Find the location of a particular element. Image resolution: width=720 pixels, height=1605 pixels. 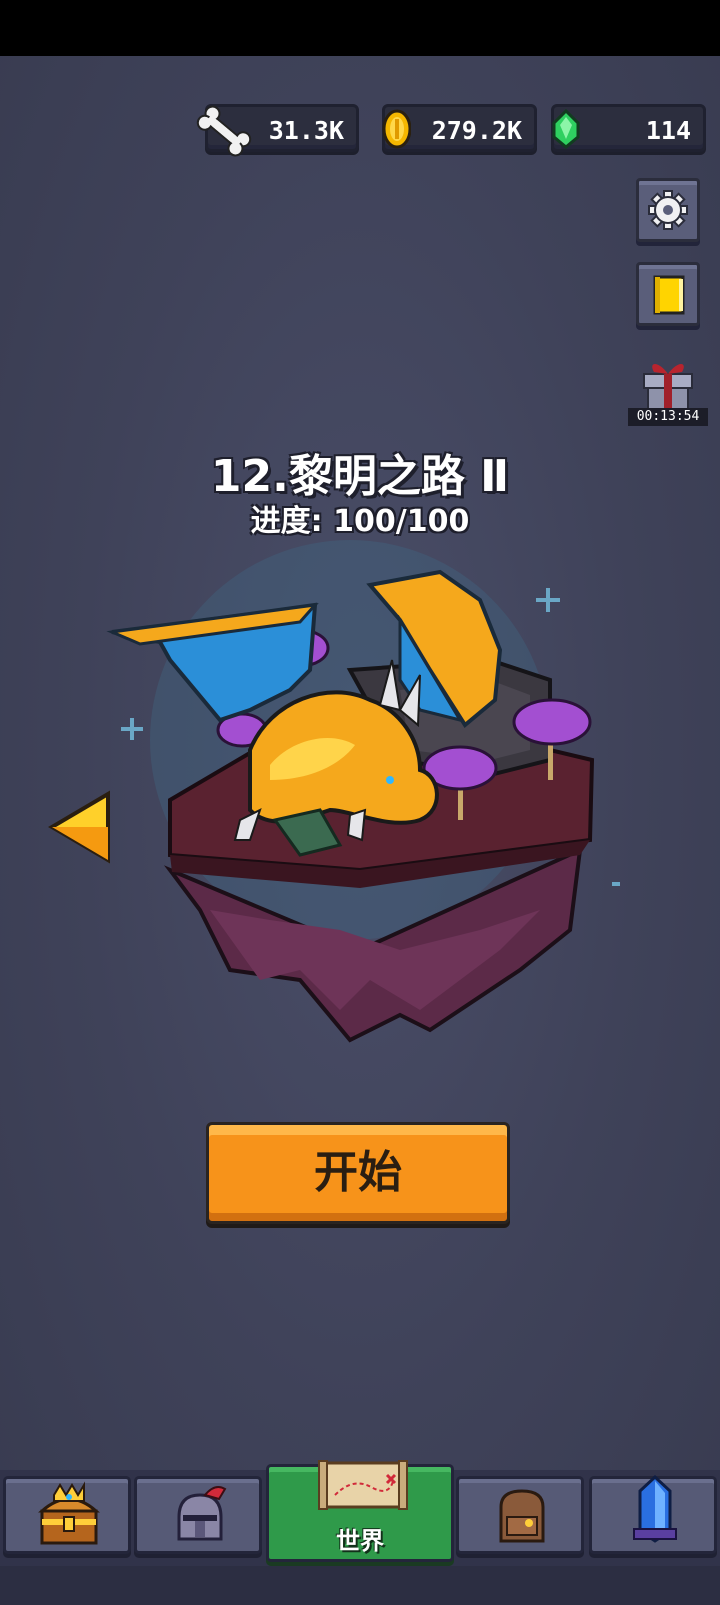

tab-world-label: 世界 is located at coordinates (360, 1541).